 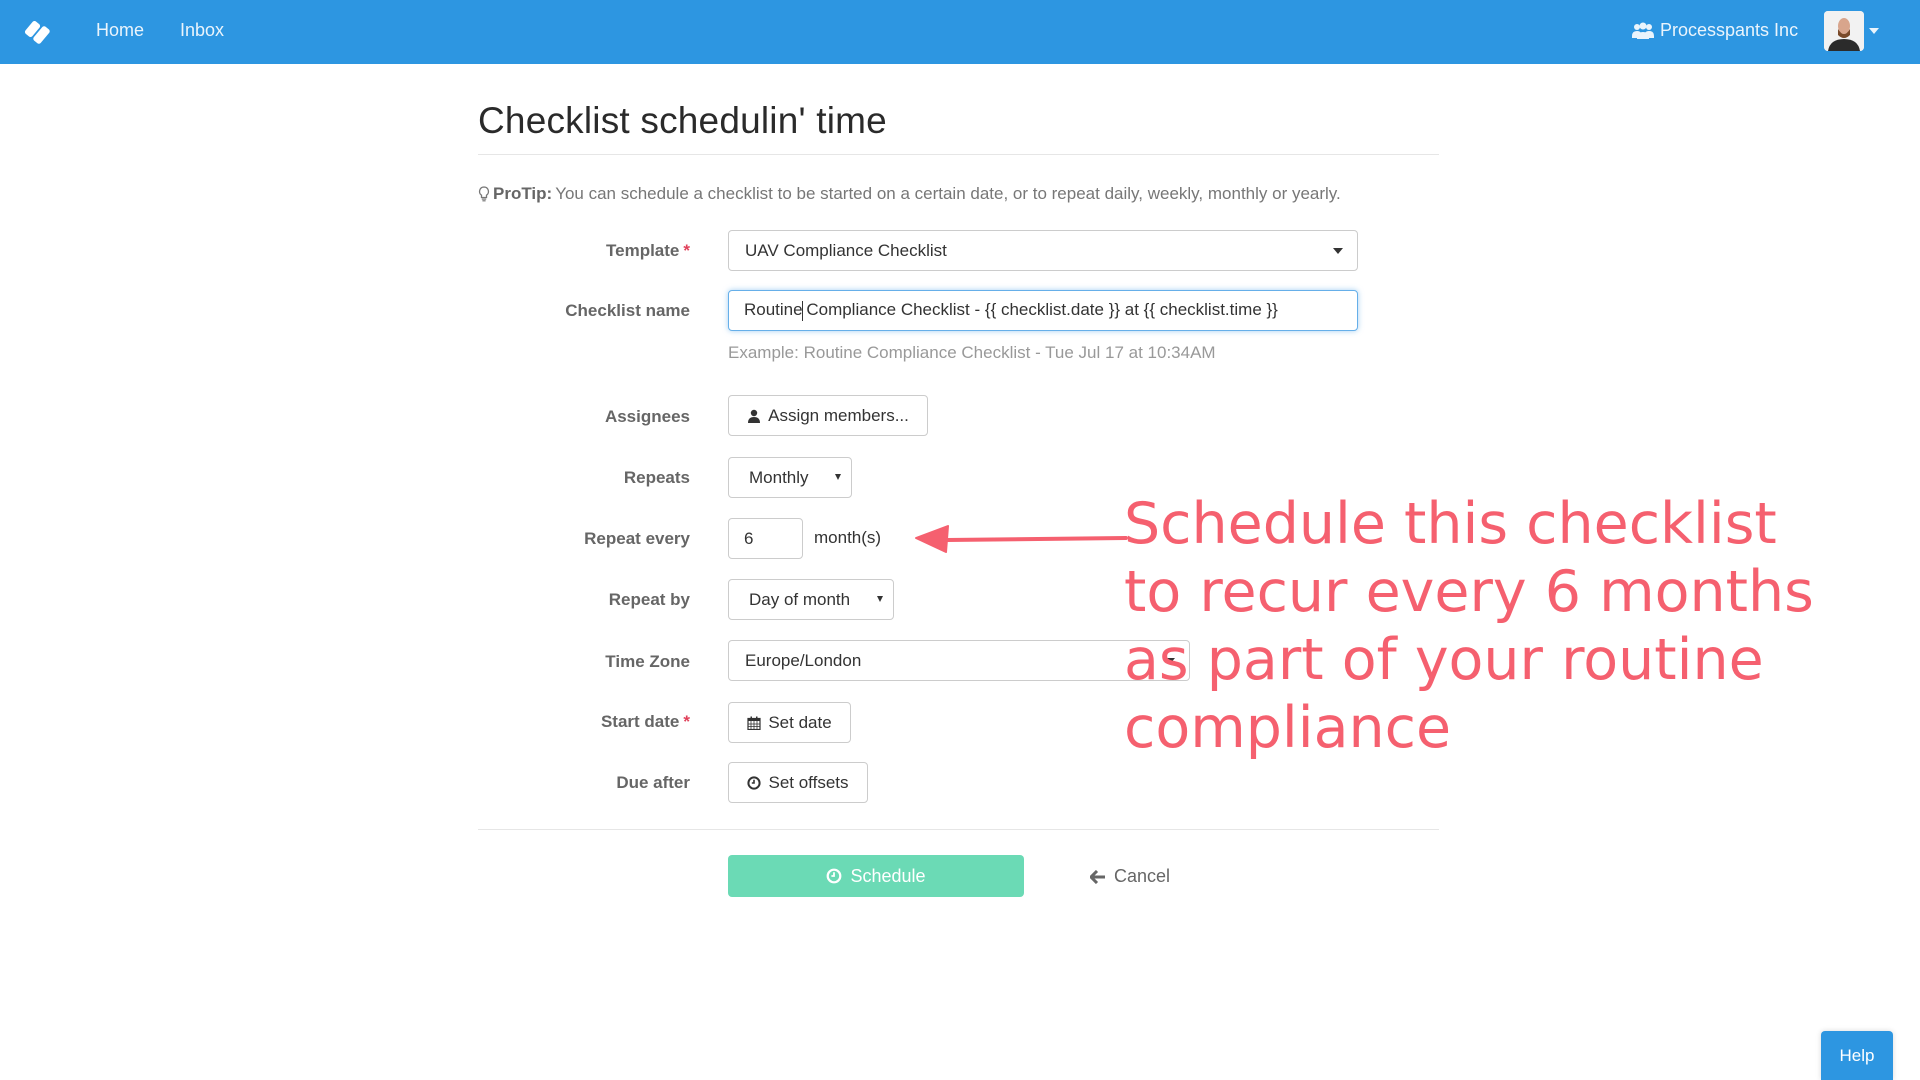 I want to click on repeat-every-label: Repeat every, so click(x=637, y=538).